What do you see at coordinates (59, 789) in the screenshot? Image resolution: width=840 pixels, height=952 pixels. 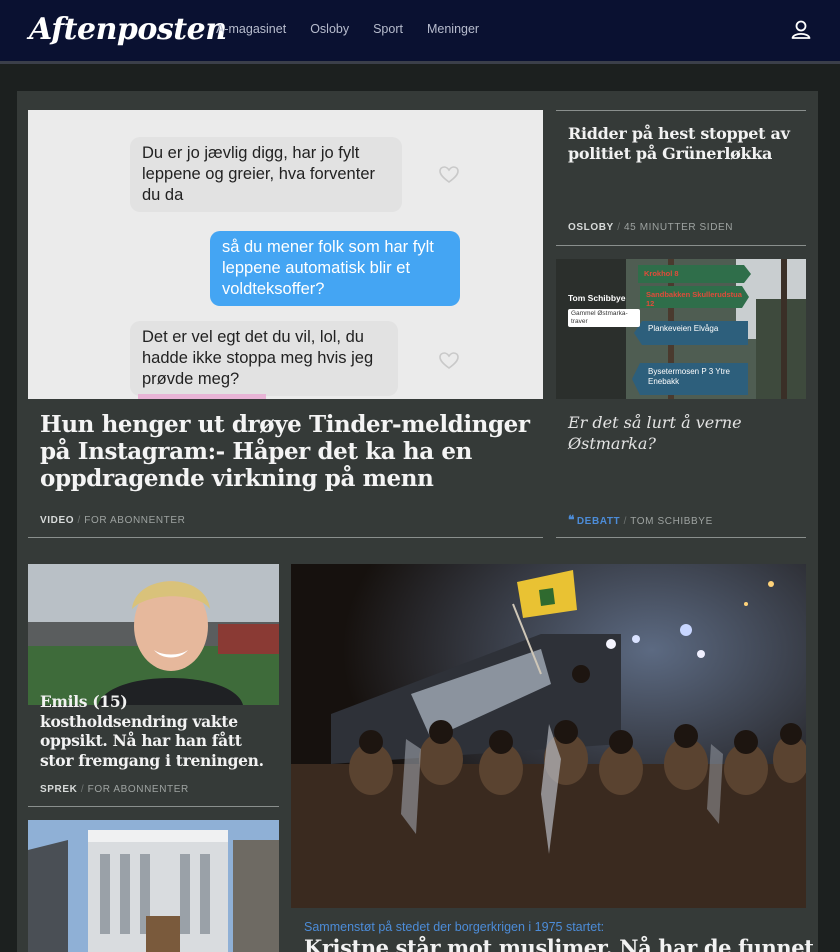 I see `meta-section: SPREK` at bounding box center [59, 789].